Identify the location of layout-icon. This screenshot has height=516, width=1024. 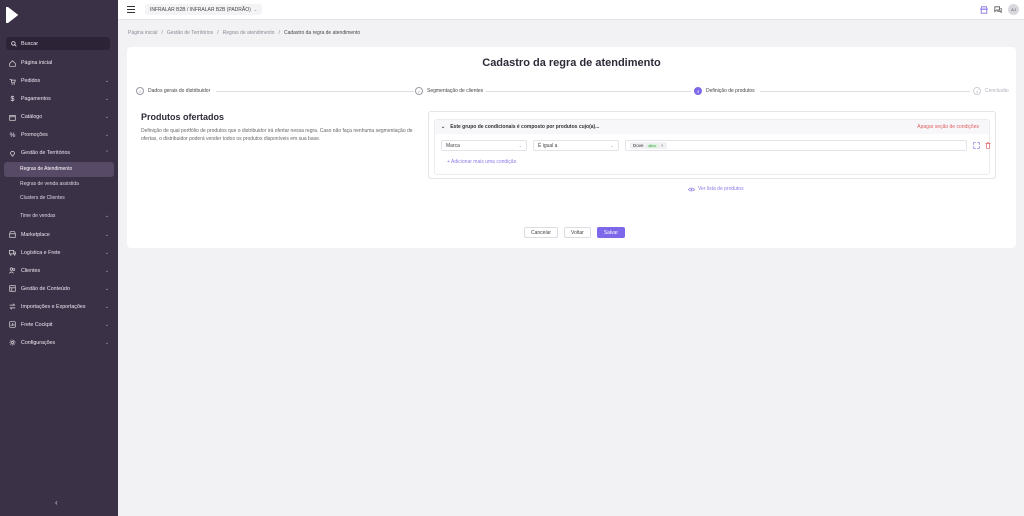
(12, 288).